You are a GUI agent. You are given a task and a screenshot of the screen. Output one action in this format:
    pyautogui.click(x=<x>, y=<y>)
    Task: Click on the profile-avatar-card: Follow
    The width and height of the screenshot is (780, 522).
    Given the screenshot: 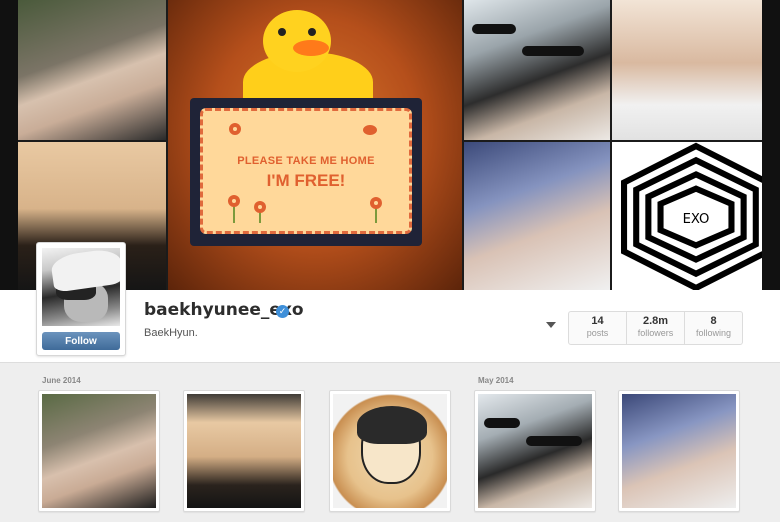 What is the action you would take?
    pyautogui.click(x=81, y=299)
    